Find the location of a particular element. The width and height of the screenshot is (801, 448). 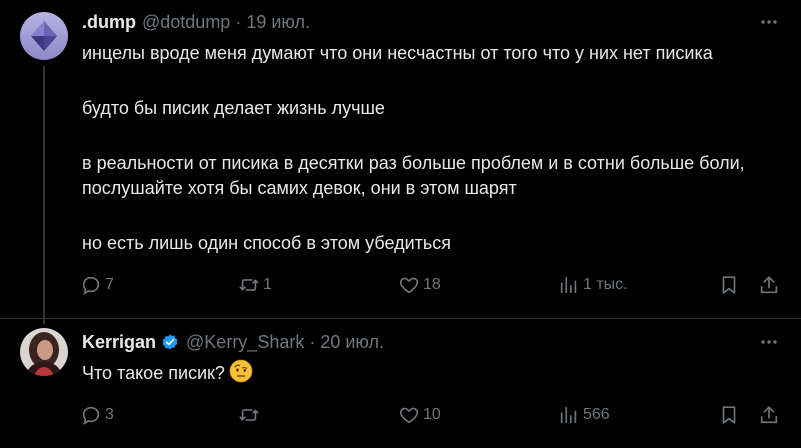

reply-button: 3 is located at coordinates (97, 415).